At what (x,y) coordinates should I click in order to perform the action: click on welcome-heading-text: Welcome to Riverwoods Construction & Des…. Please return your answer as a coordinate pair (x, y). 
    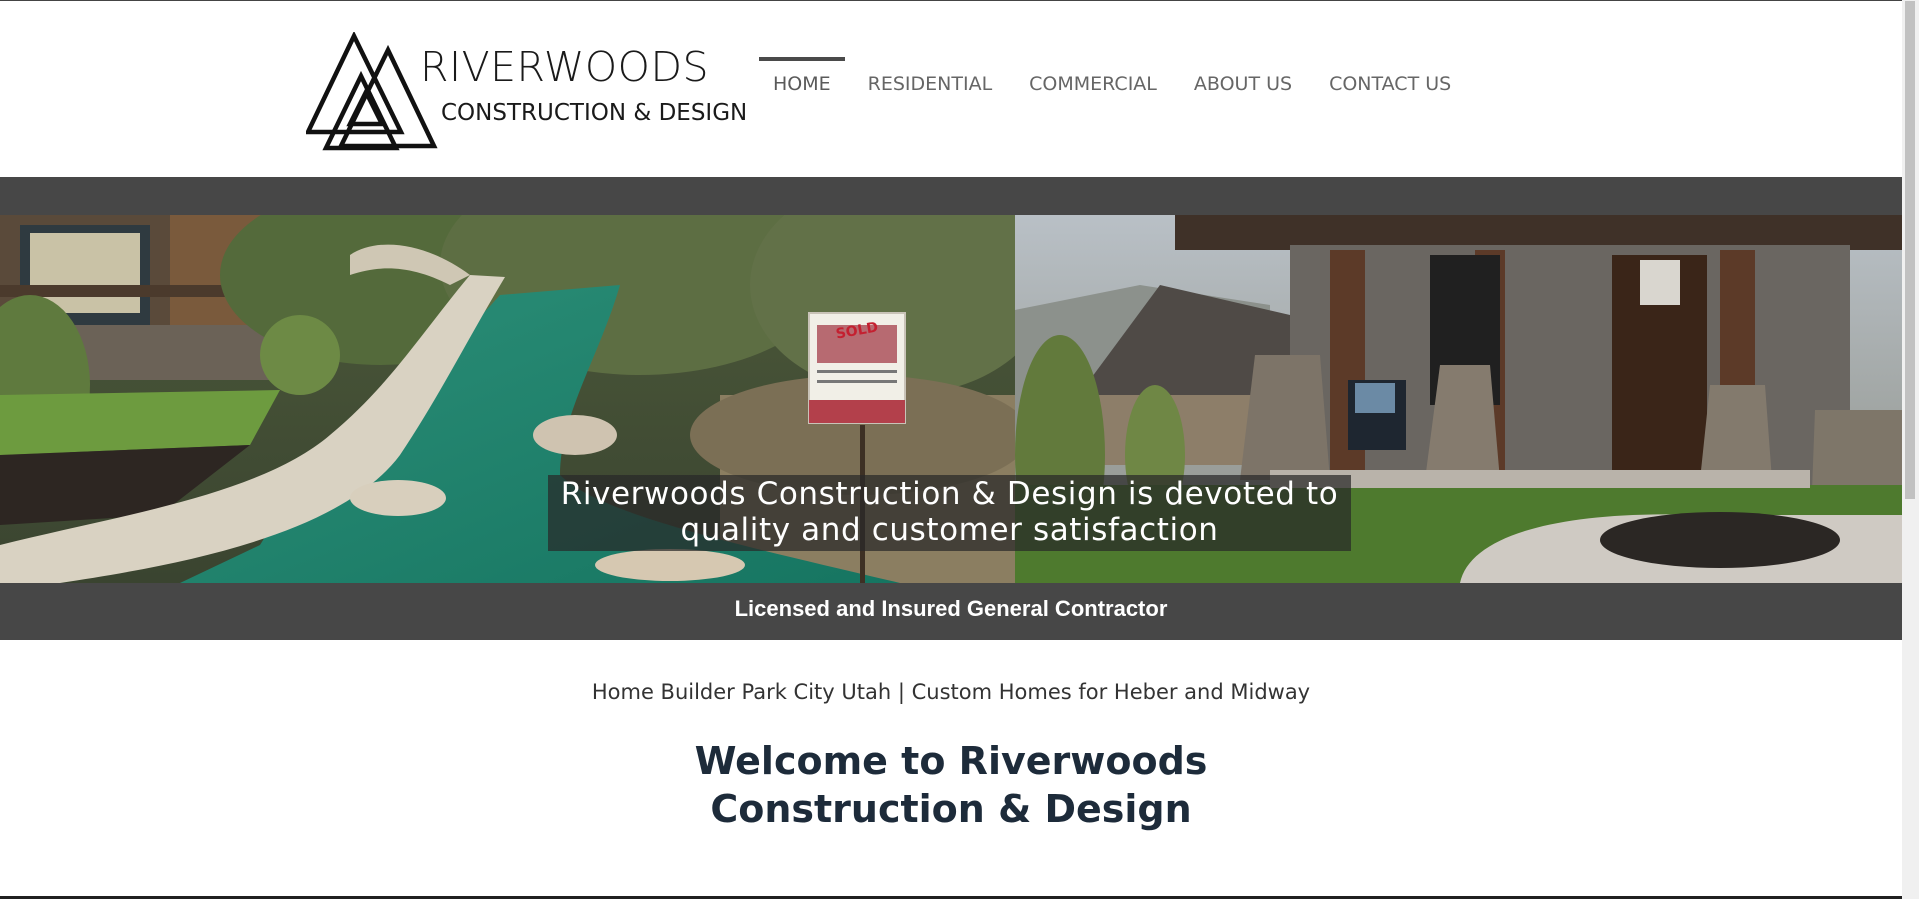
    Looking at the image, I should click on (951, 785).